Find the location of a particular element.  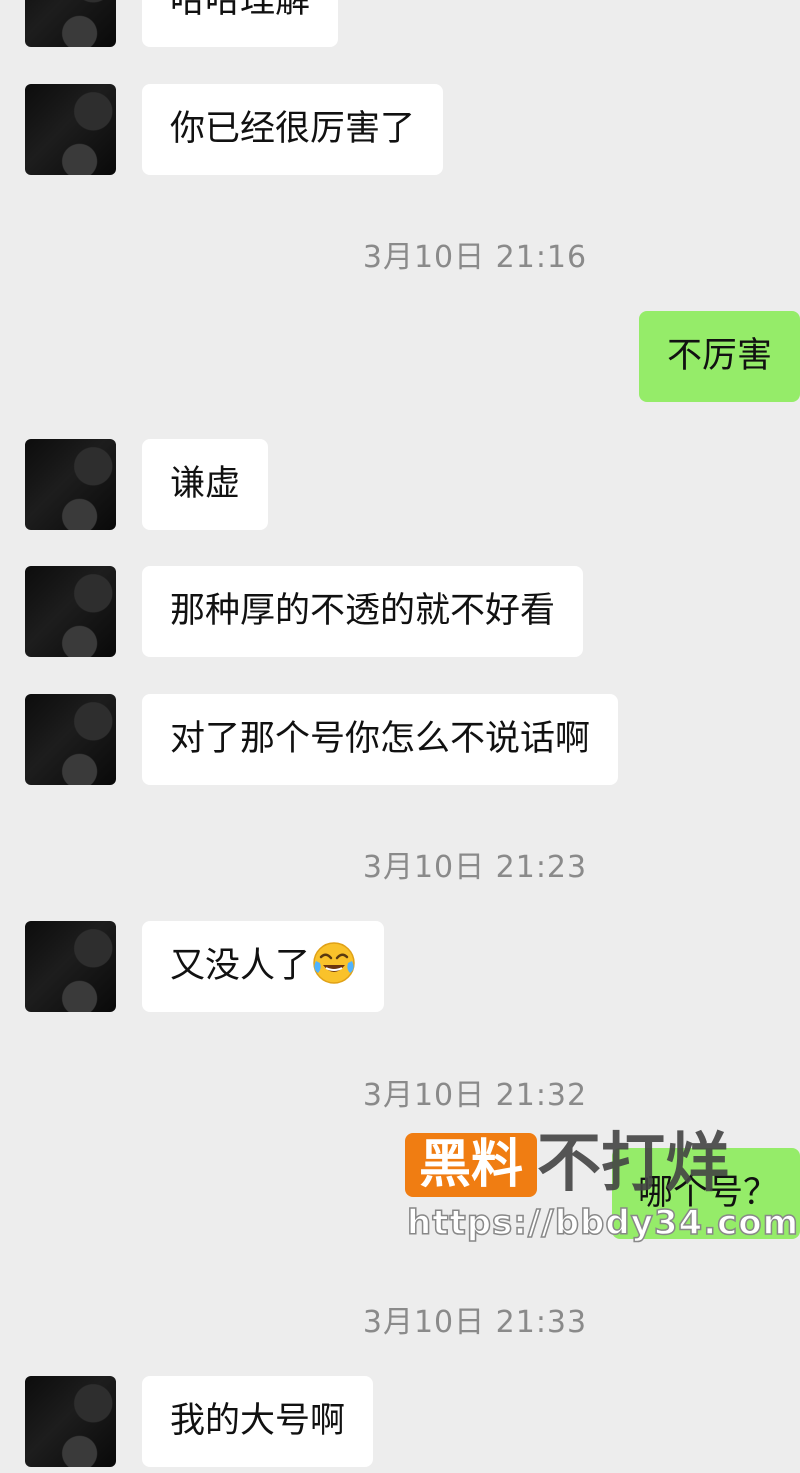

message-bubble-incoming: 又没人了 is located at coordinates (263, 966).